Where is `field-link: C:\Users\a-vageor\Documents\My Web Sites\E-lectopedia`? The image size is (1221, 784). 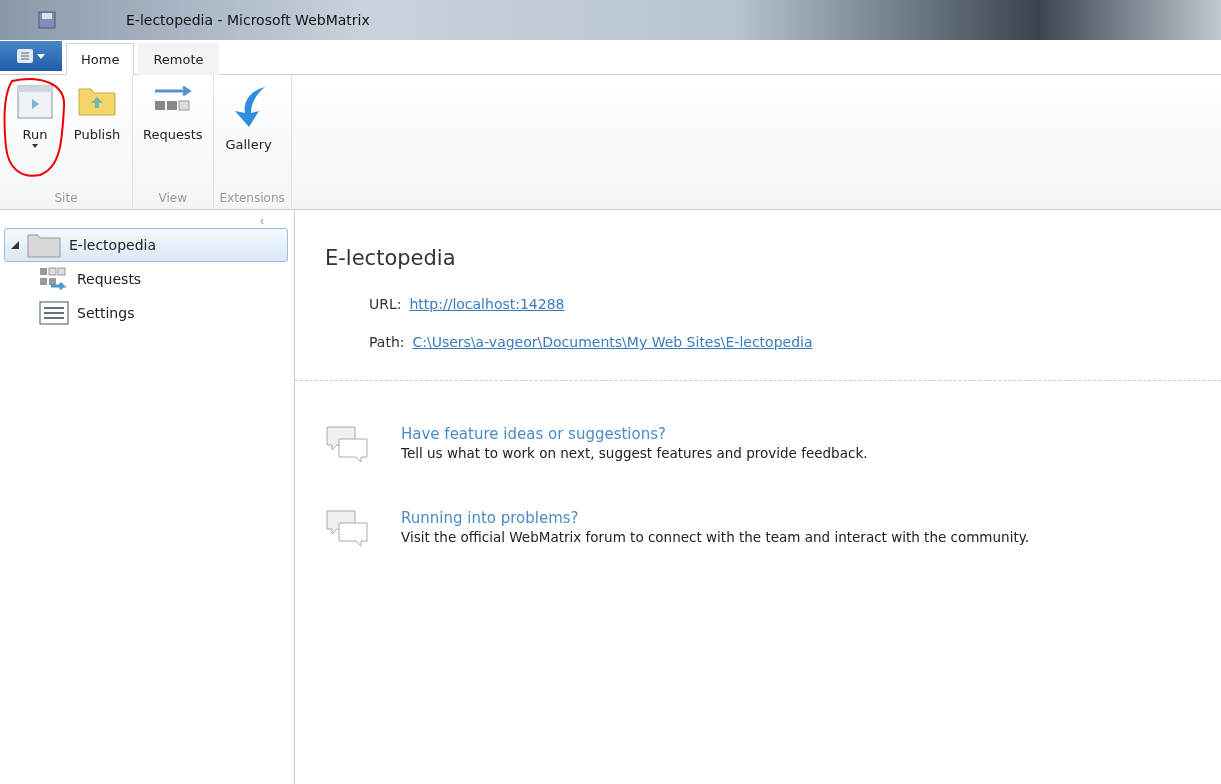 field-link: C:\Users\a-vageor\Documents\My Web Sites\E-lectopedia is located at coordinates (612, 342).